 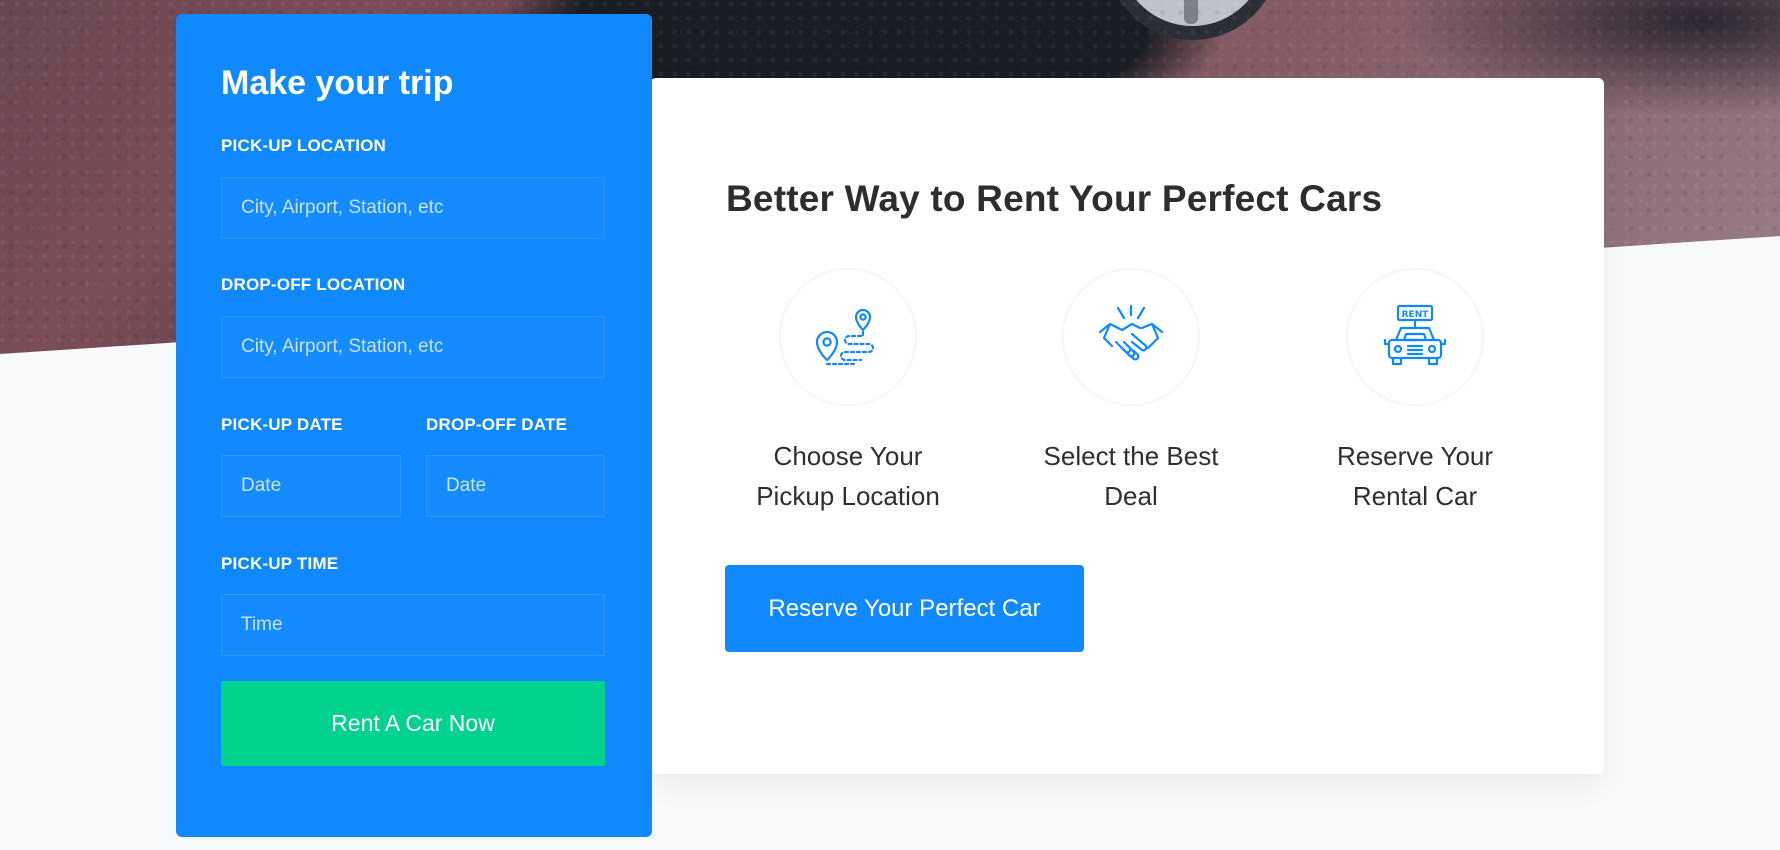 What do you see at coordinates (1192, 20) in the screenshot?
I see `car-wheel-image` at bounding box center [1192, 20].